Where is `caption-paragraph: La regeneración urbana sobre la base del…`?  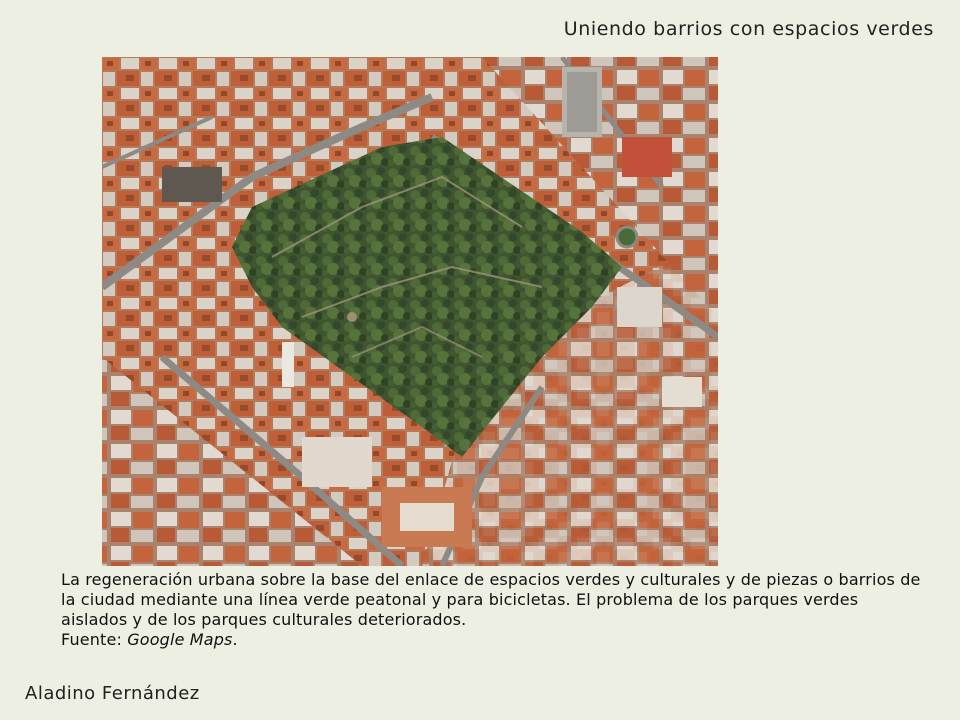 caption-paragraph: La regeneración urbana sobre la base del… is located at coordinates (491, 610).